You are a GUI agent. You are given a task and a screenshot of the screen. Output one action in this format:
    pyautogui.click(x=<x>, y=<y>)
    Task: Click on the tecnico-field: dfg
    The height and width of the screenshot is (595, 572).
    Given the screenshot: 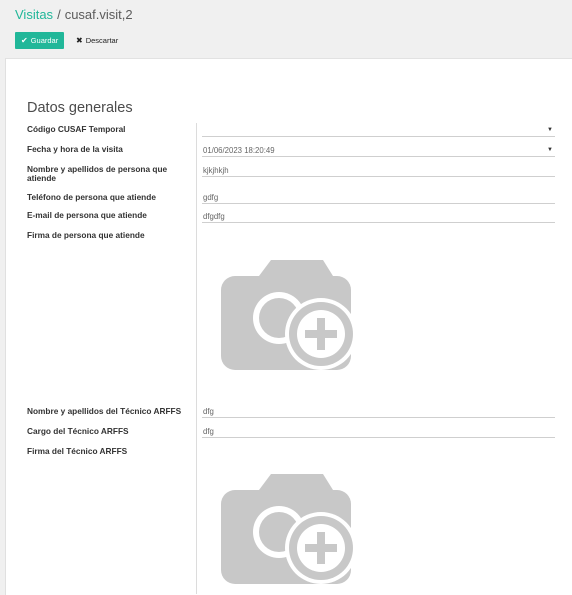 What is the action you would take?
    pyautogui.click(x=378, y=411)
    